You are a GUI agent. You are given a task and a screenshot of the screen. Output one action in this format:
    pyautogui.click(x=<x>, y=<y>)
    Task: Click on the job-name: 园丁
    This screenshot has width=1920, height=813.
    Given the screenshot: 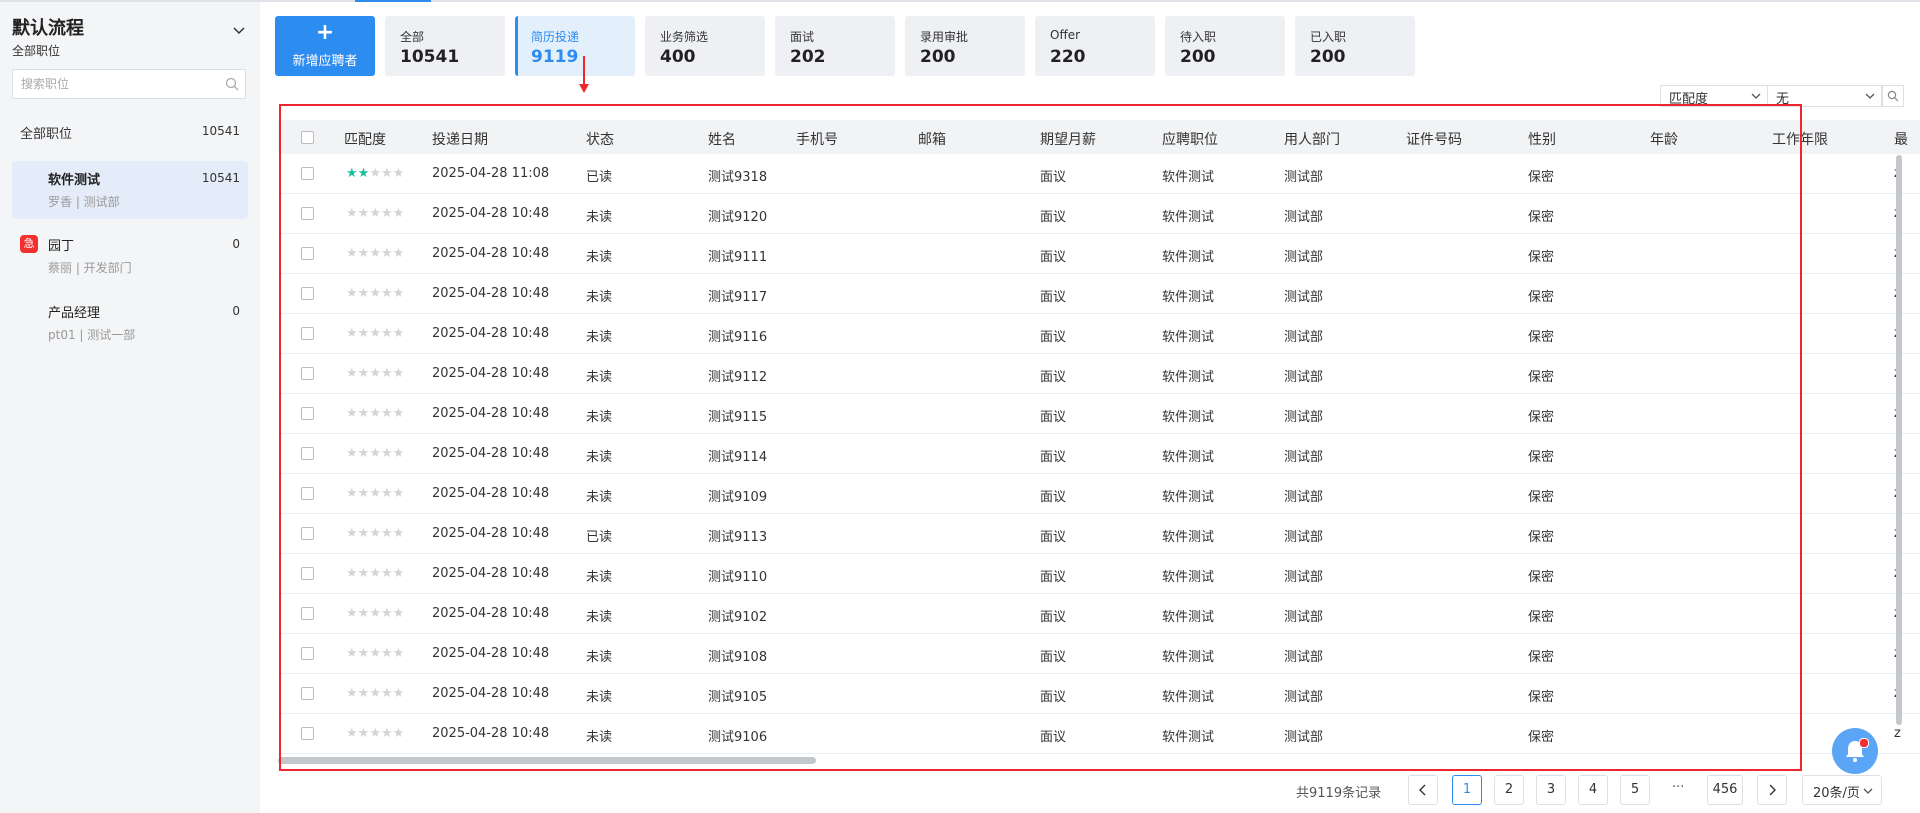 What is the action you would take?
    pyautogui.click(x=61, y=246)
    